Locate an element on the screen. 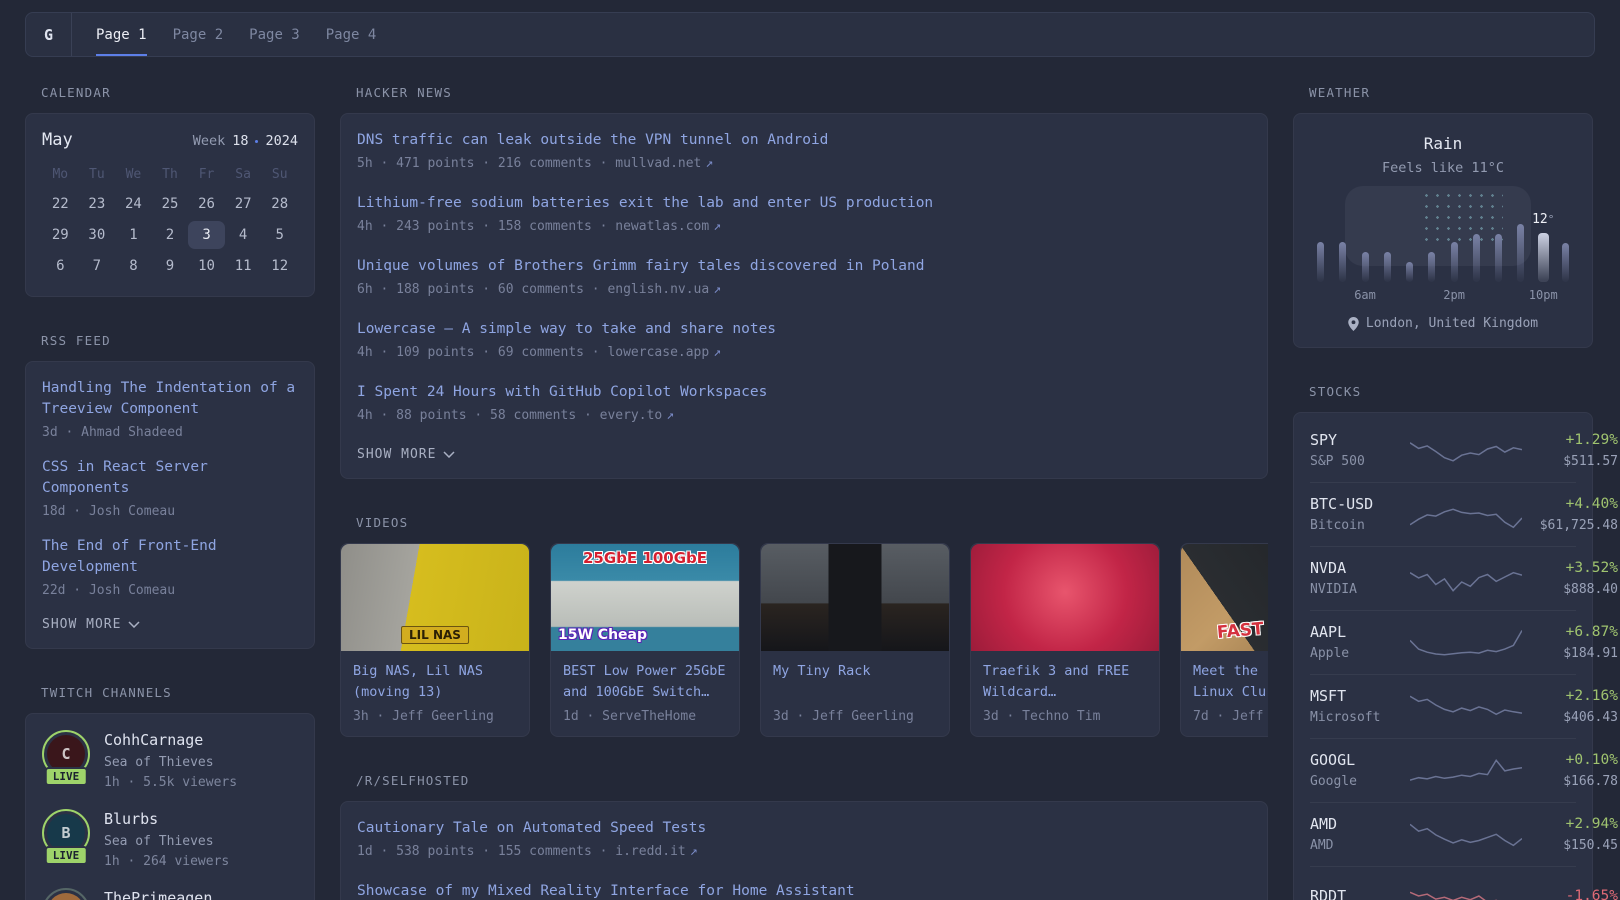 The width and height of the screenshot is (1620, 900). page-tab: Page 2 is located at coordinates (198, 34).